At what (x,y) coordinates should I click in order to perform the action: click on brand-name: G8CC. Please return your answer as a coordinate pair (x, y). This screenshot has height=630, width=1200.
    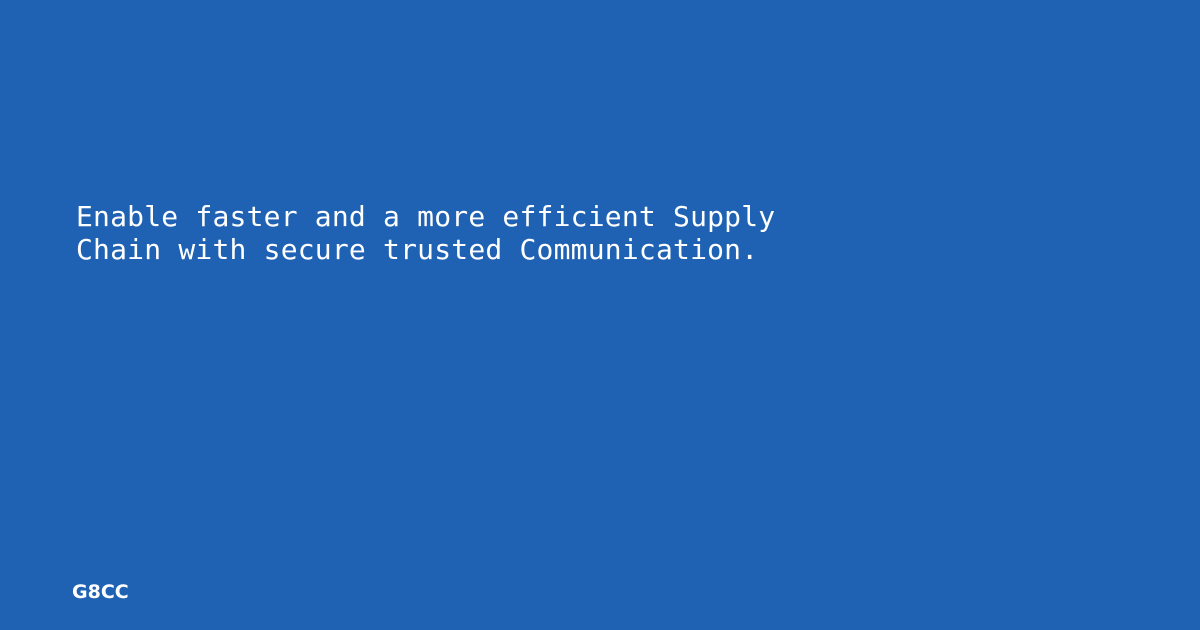
    Looking at the image, I should click on (100, 592).